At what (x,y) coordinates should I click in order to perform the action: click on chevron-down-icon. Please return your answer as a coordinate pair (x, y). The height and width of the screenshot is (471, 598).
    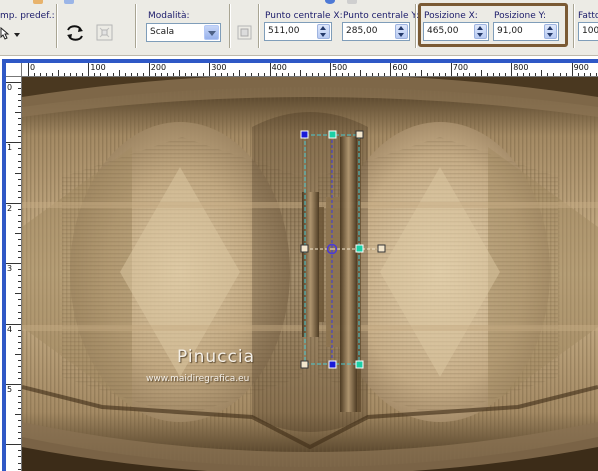
    Looking at the image, I should click on (211, 32).